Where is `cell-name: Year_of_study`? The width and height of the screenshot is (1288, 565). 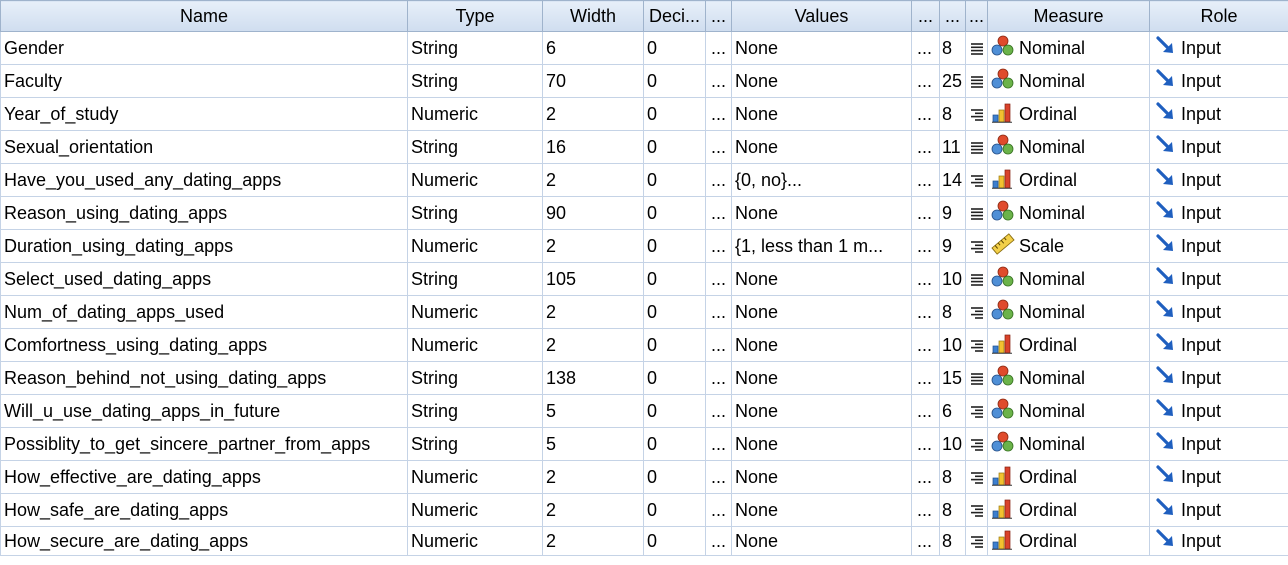
cell-name: Year_of_study is located at coordinates (204, 114).